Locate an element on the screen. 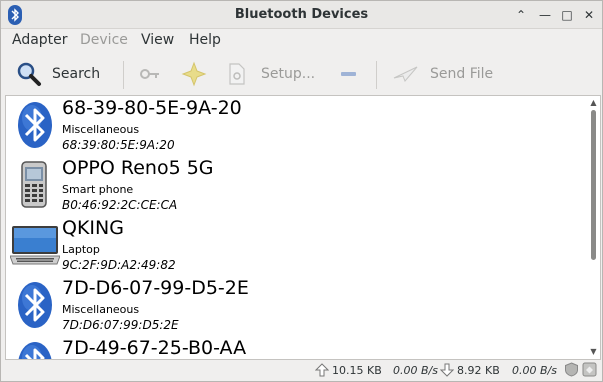 This screenshot has height=382, width=603. setup-document-icon is located at coordinates (237, 74).